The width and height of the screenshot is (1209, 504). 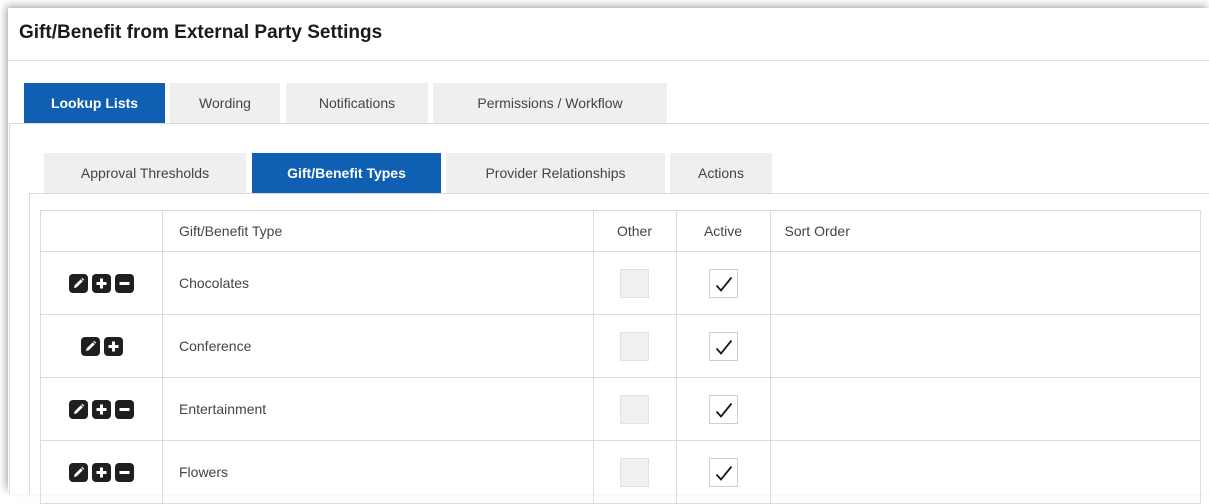 What do you see at coordinates (721, 173) in the screenshot?
I see `tab-actions: Actions` at bounding box center [721, 173].